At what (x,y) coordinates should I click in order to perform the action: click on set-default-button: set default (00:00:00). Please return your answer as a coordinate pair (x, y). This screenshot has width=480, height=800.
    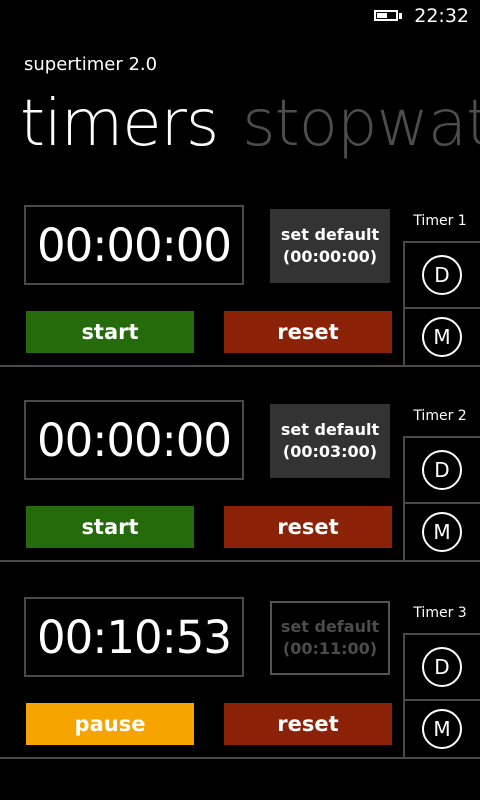
    Looking at the image, I should click on (330, 246).